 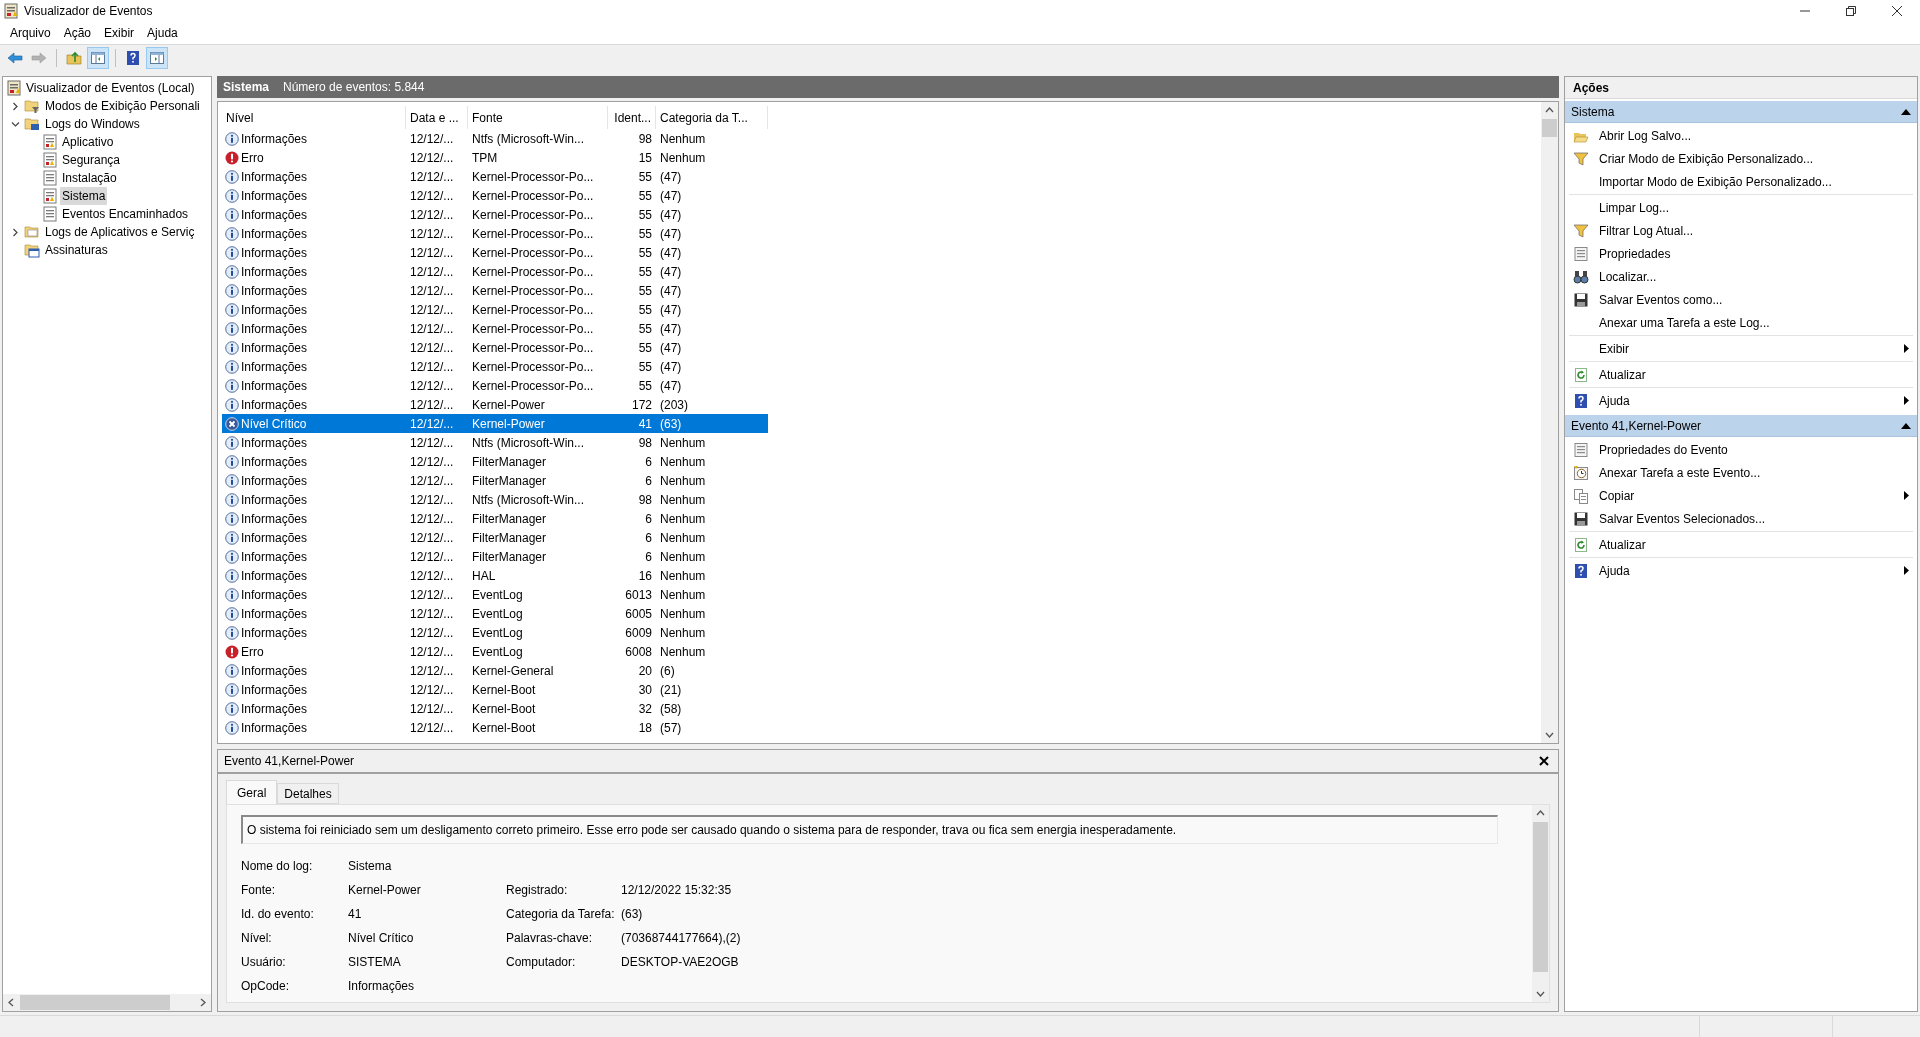 I want to click on event-row: Erro 12/12/... EventLog 6008 Nenhum, so click(x=495, y=651).